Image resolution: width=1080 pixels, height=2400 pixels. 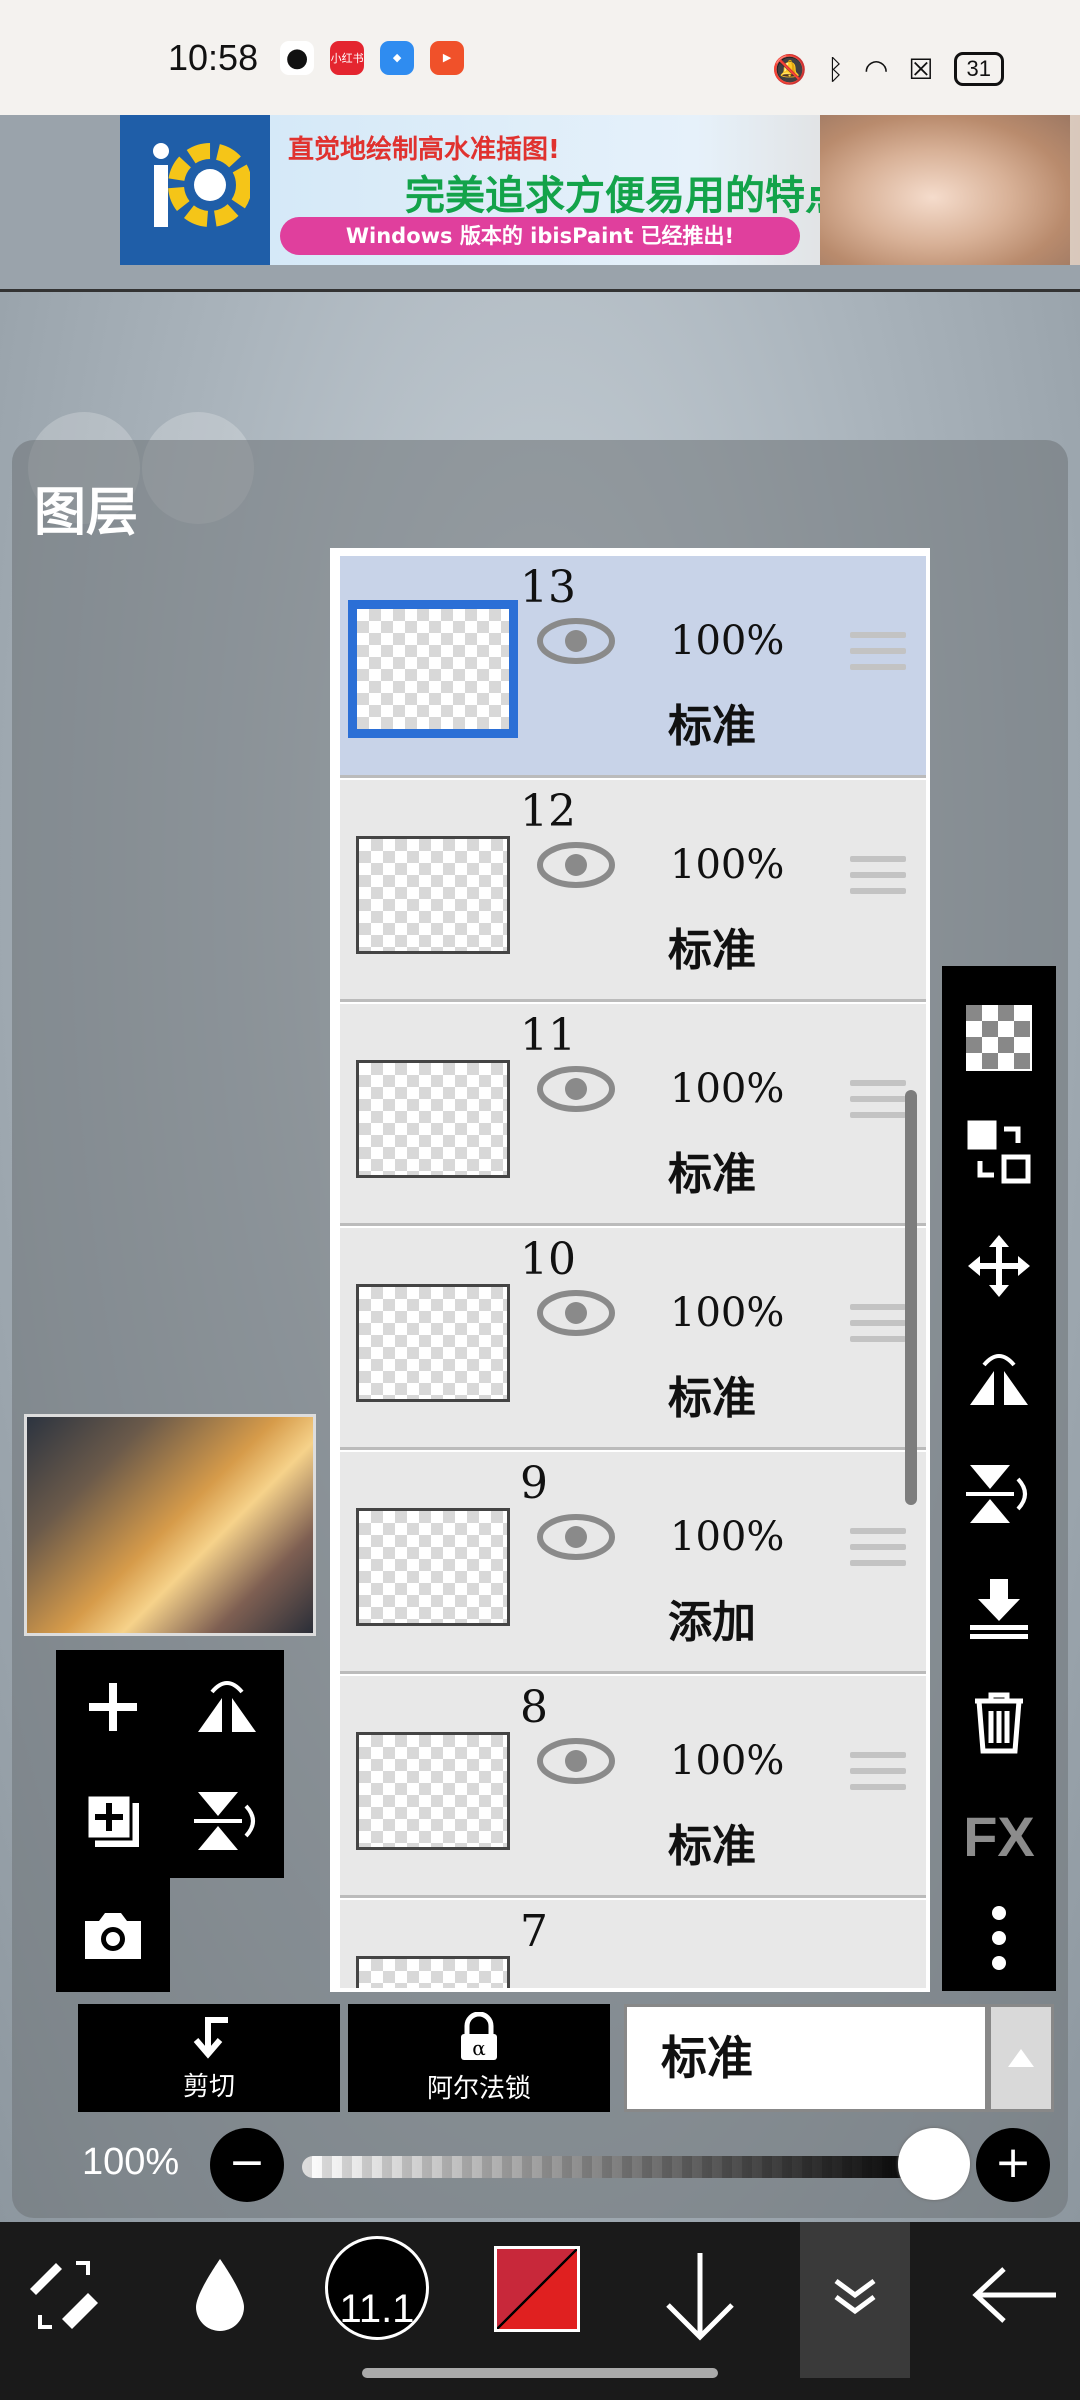 I want to click on color-picker-button, so click(x=537, y=2289).